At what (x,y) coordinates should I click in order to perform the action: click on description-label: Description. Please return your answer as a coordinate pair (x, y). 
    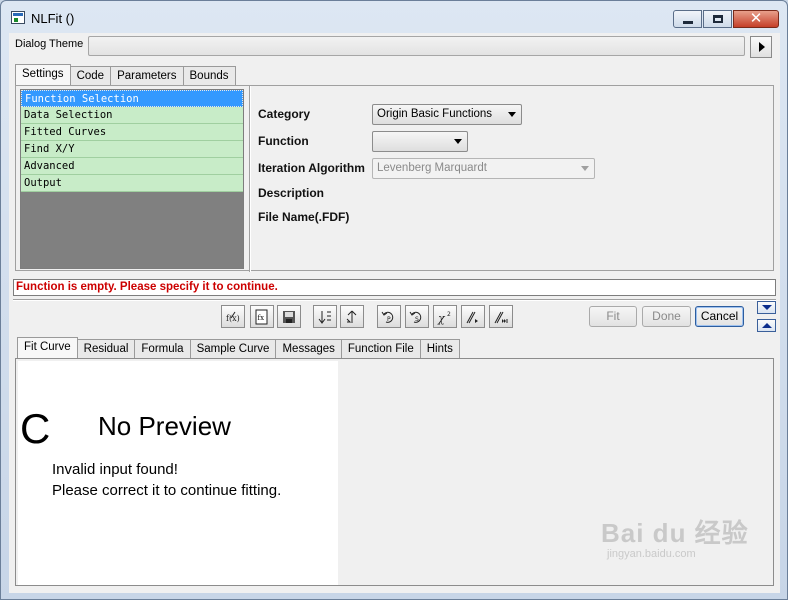
    Looking at the image, I should click on (291, 193).